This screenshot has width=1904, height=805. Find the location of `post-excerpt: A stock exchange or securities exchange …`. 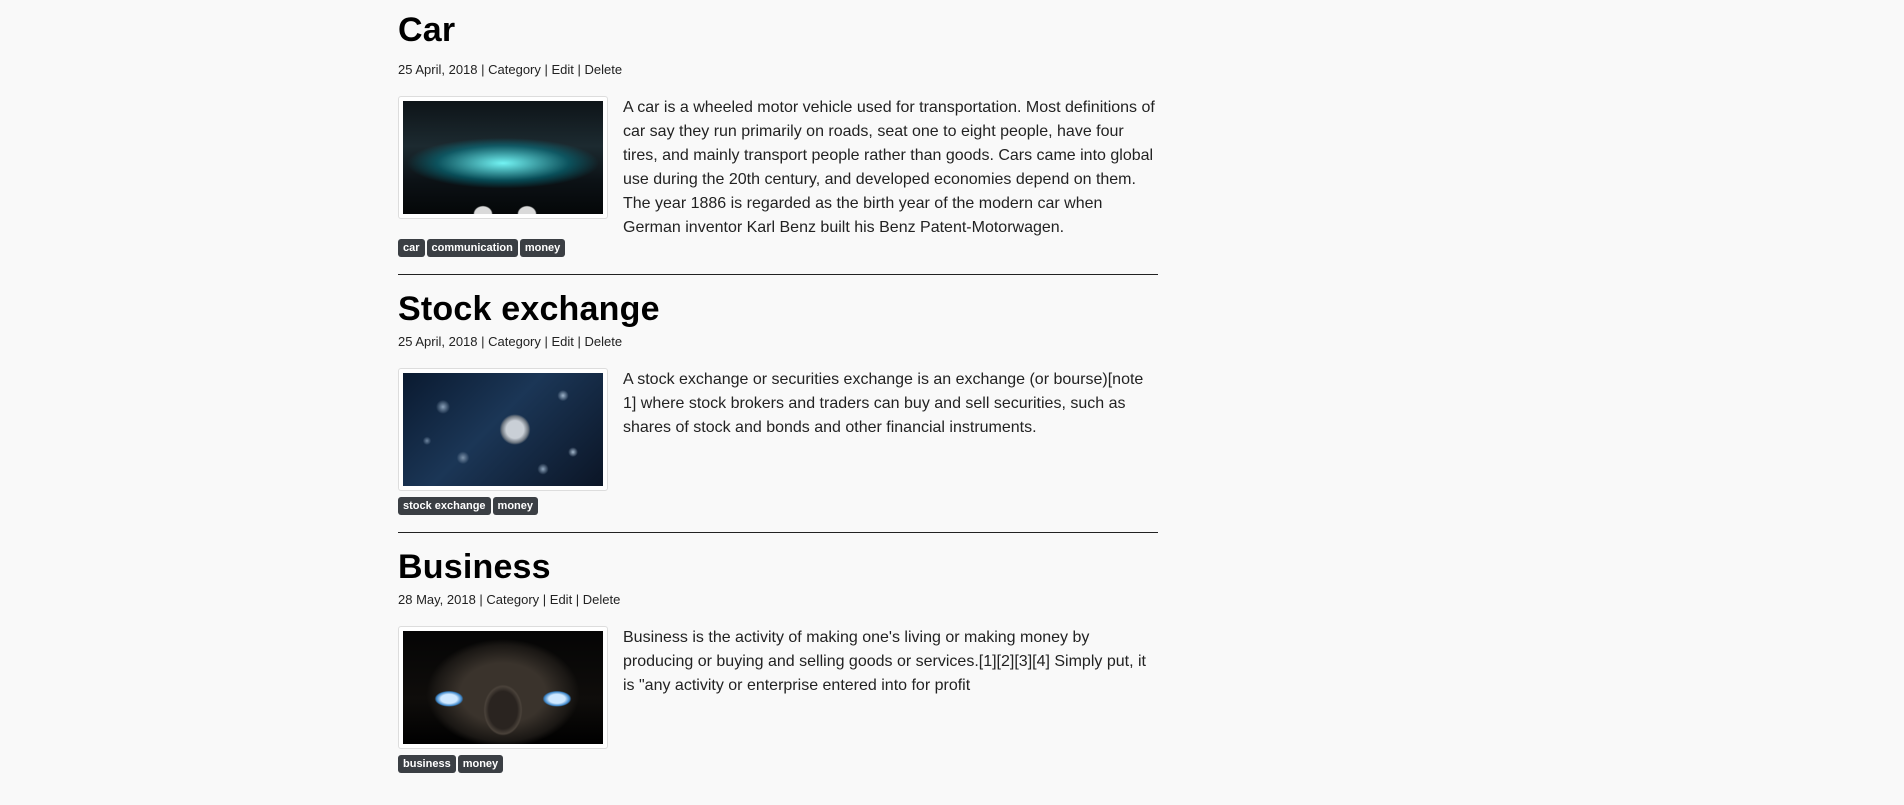

post-excerpt: A stock exchange or securities exchange … is located at coordinates (883, 403).